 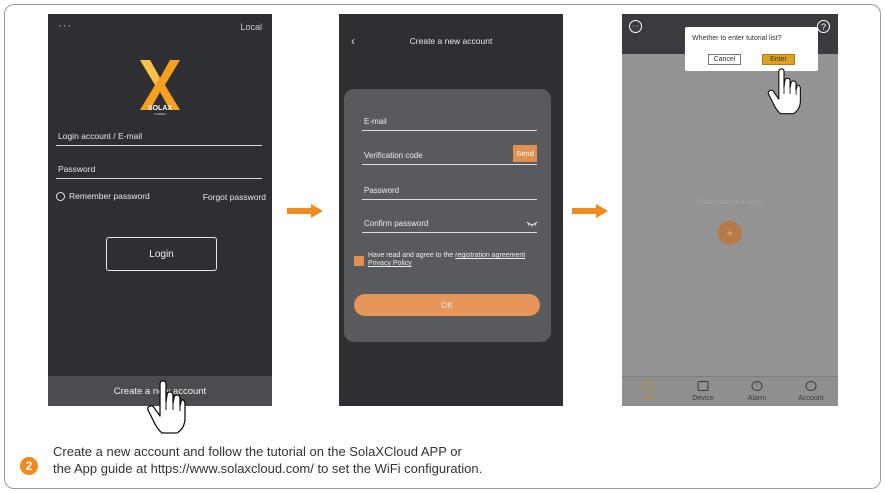 I want to click on tab-device-label: Device, so click(x=703, y=398).